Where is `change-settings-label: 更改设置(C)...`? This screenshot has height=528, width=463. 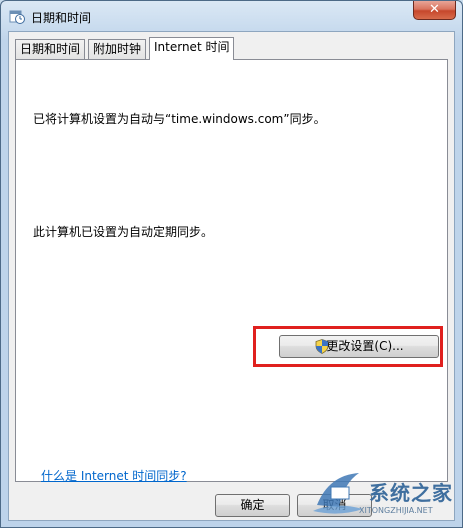
change-settings-label: 更改设置(C)... is located at coordinates (365, 346).